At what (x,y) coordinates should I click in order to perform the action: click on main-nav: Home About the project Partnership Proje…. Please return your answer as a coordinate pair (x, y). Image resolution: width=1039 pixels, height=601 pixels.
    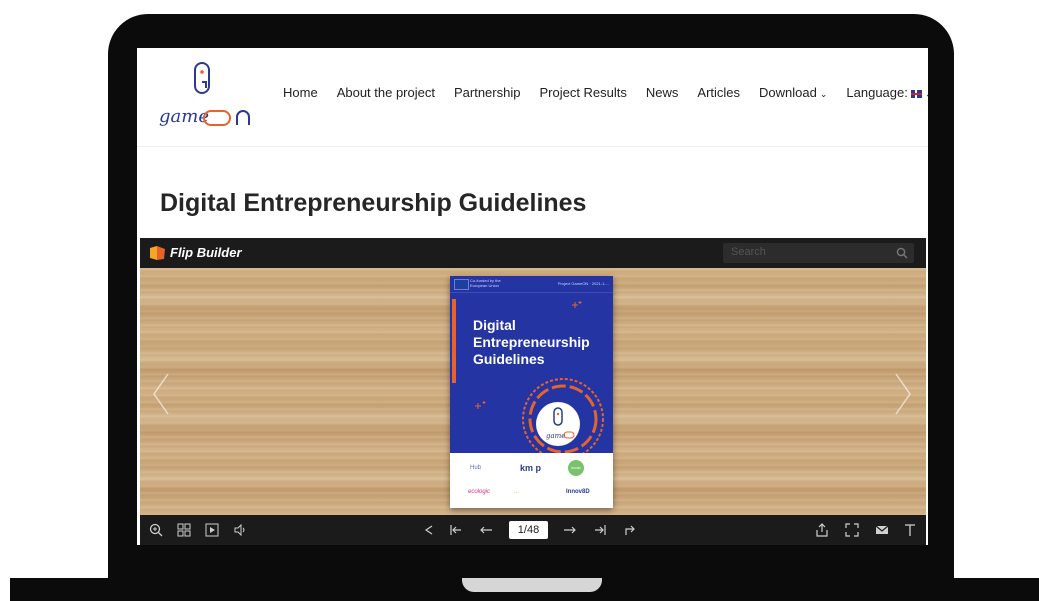
    Looking at the image, I should click on (605, 92).